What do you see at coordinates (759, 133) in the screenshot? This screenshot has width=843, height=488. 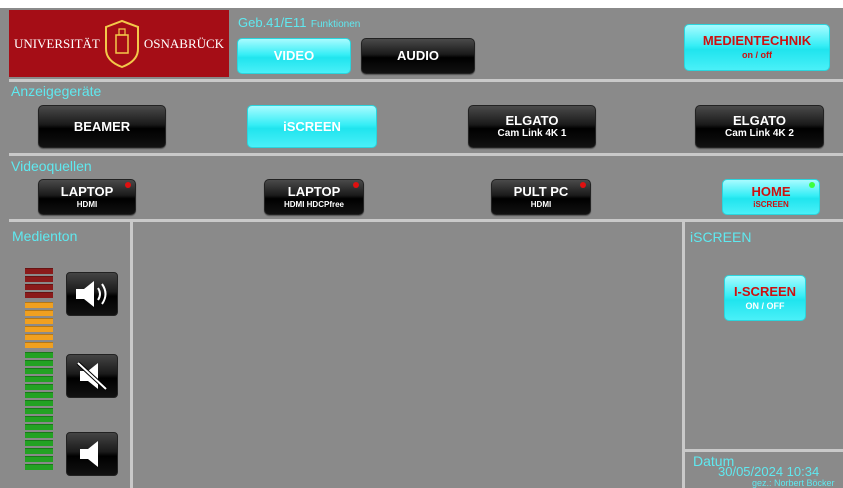 I see `elgato-2-sub-label: Cam Link 4K 2` at bounding box center [759, 133].